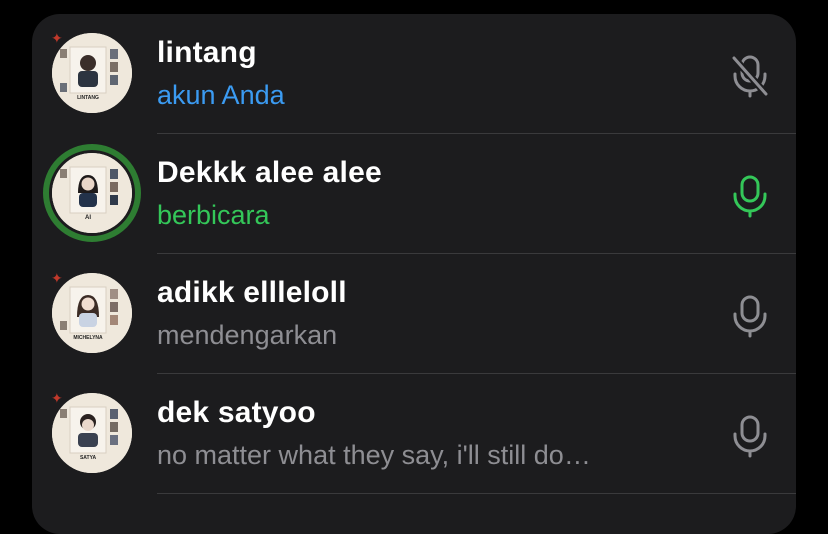 This screenshot has height=534, width=828. Describe the element at coordinates (476, 493) in the screenshot. I see `divider` at that location.